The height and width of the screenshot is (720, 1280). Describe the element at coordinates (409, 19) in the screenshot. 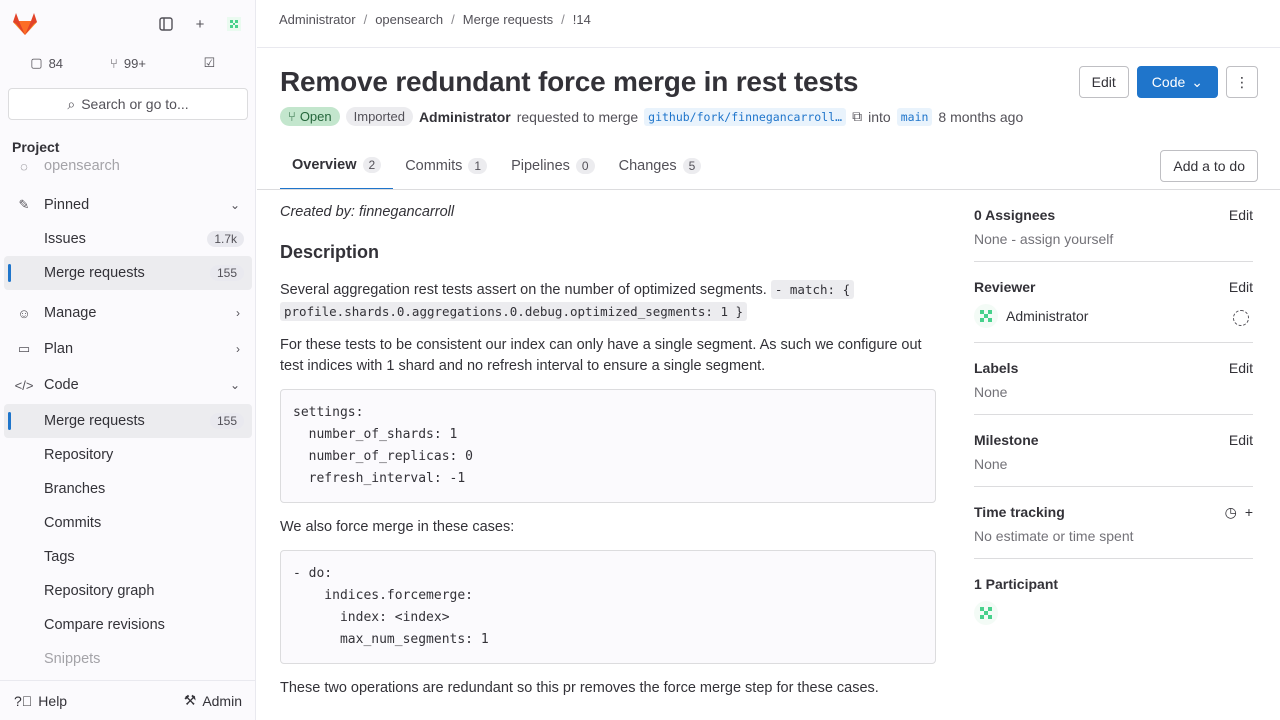

I see `breadcrumb-item: opensearch` at that location.